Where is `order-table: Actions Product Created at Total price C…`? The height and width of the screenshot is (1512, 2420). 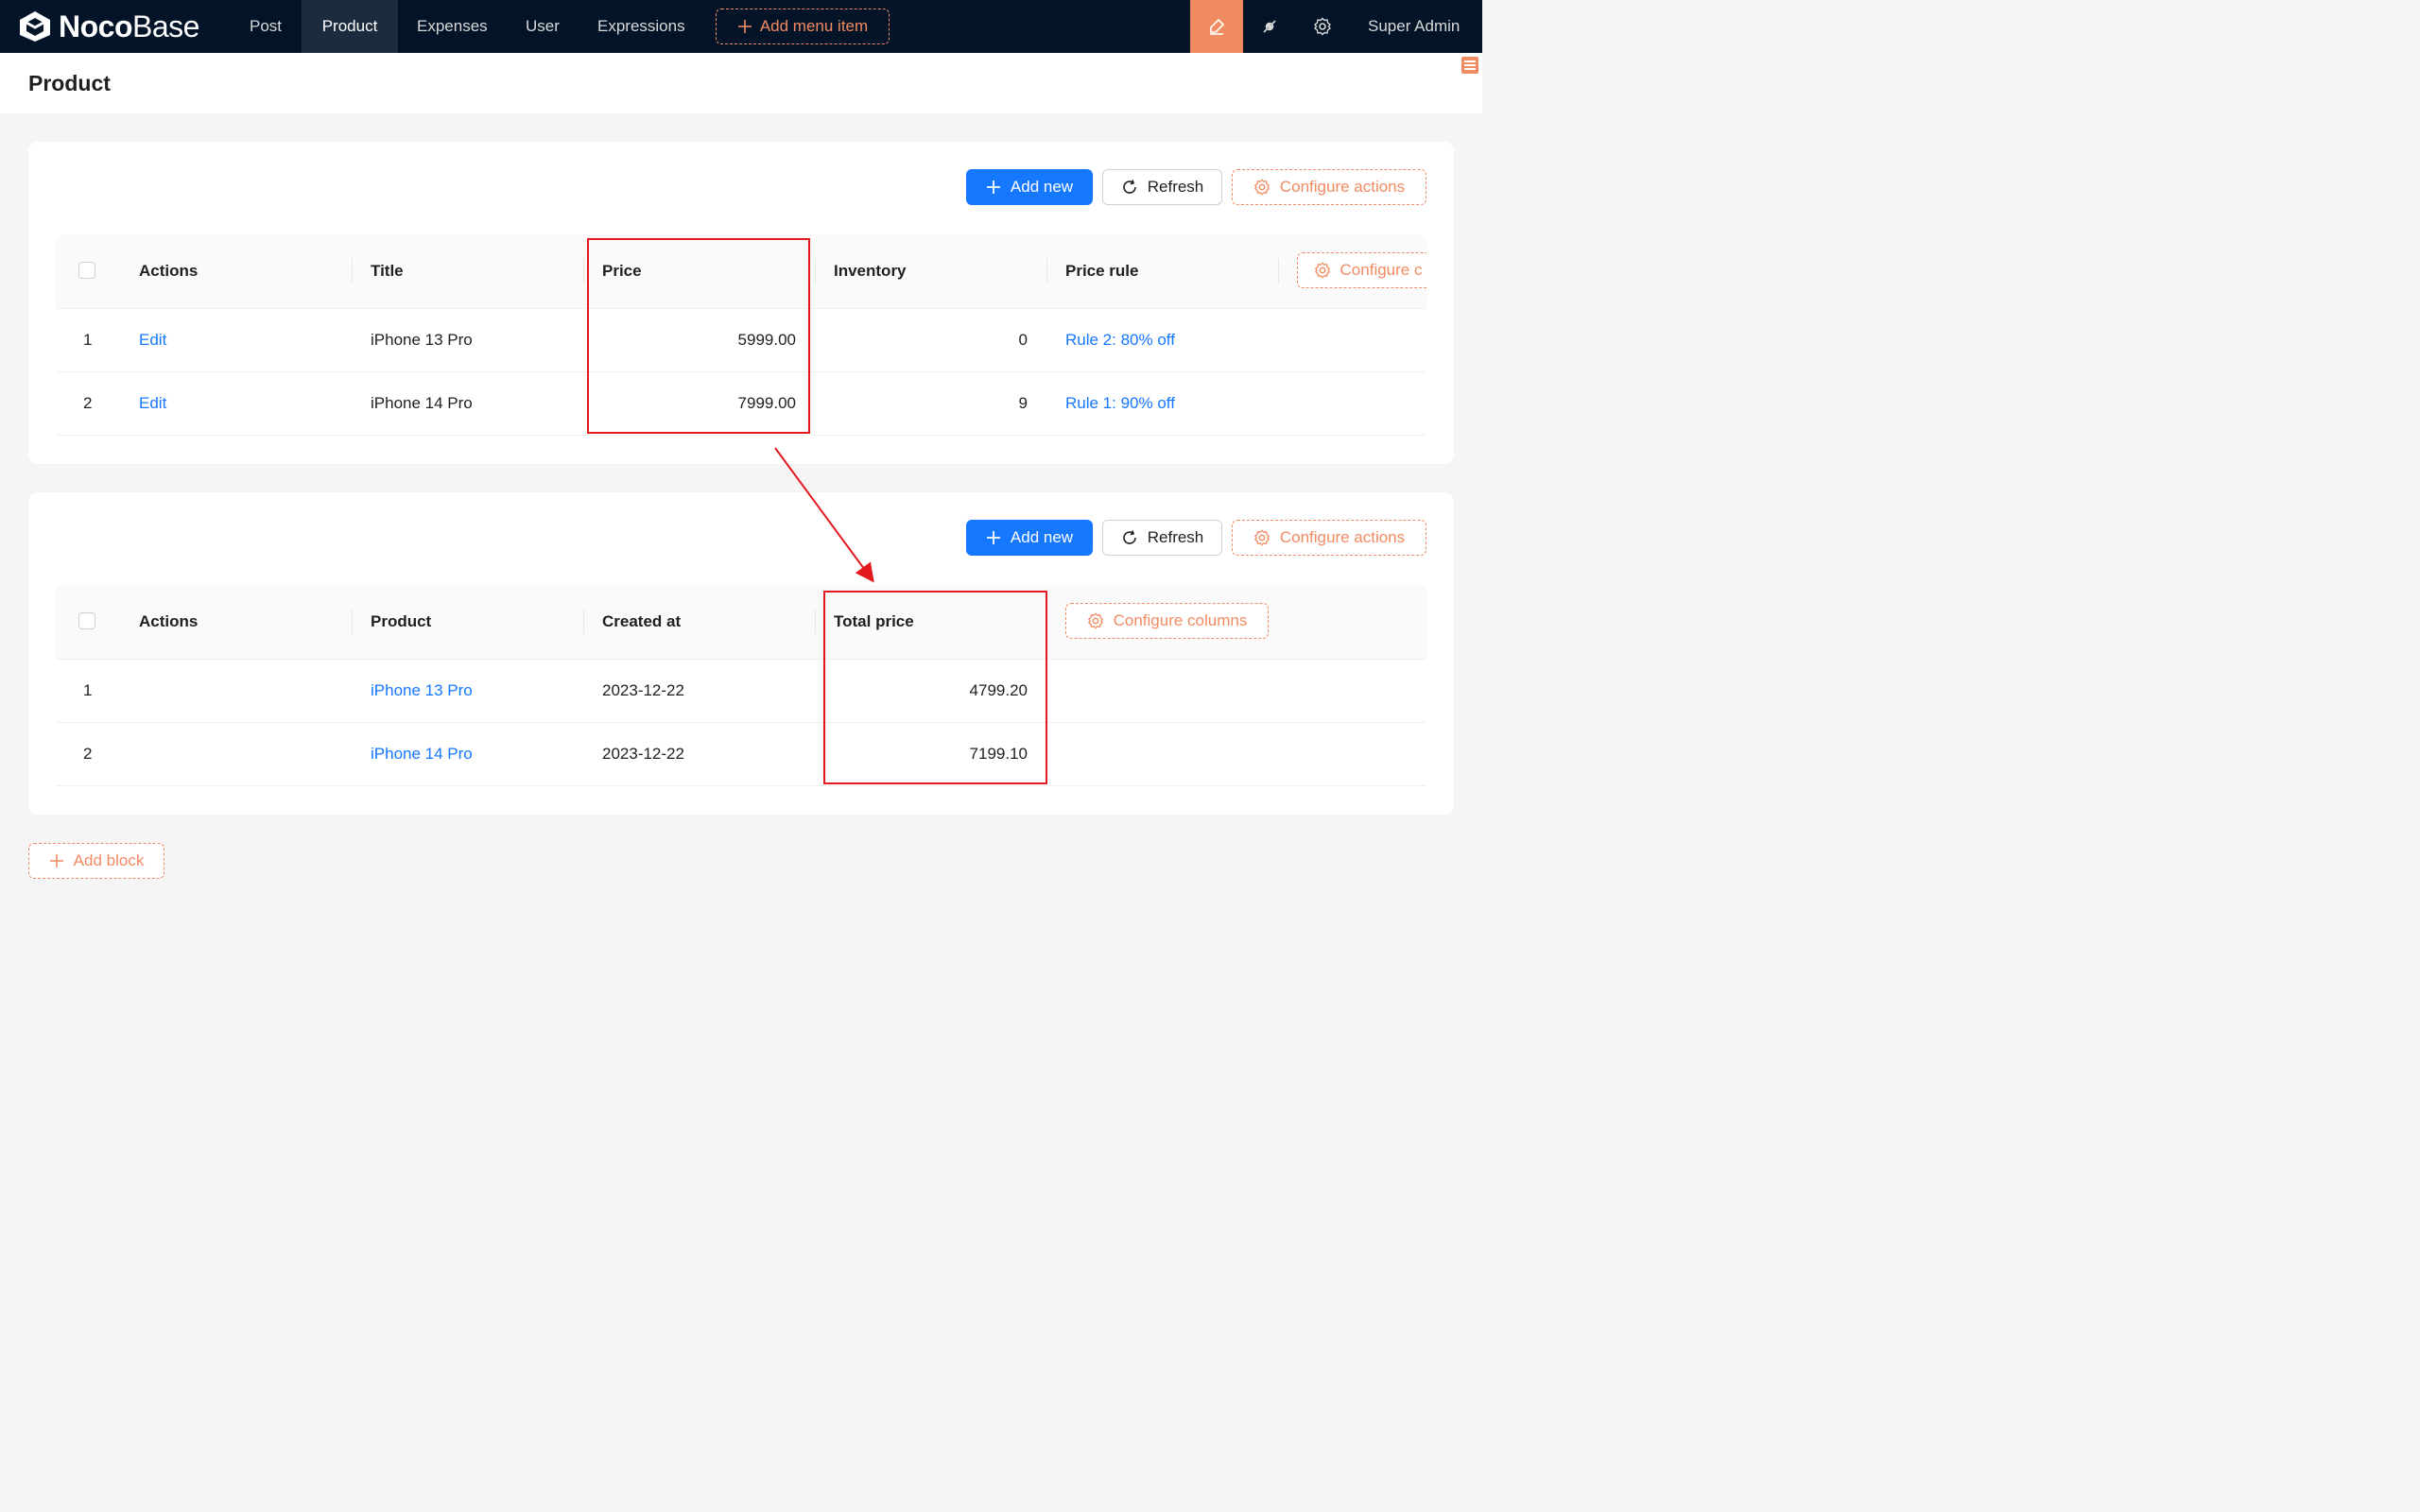
order-table: Actions Product Created at Total price C… is located at coordinates (741, 685).